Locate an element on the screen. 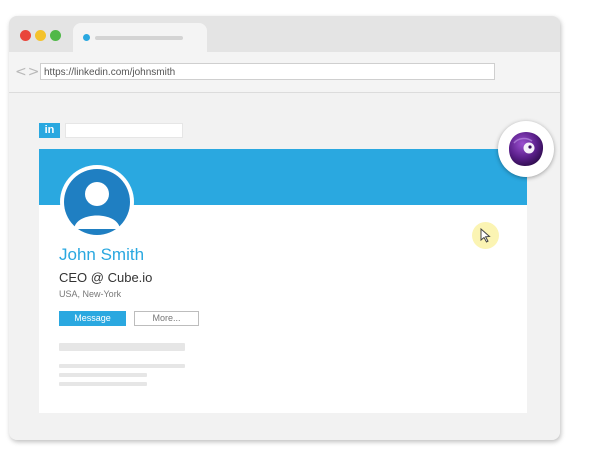 The image size is (600, 450). assistant-badge is located at coordinates (526, 149).